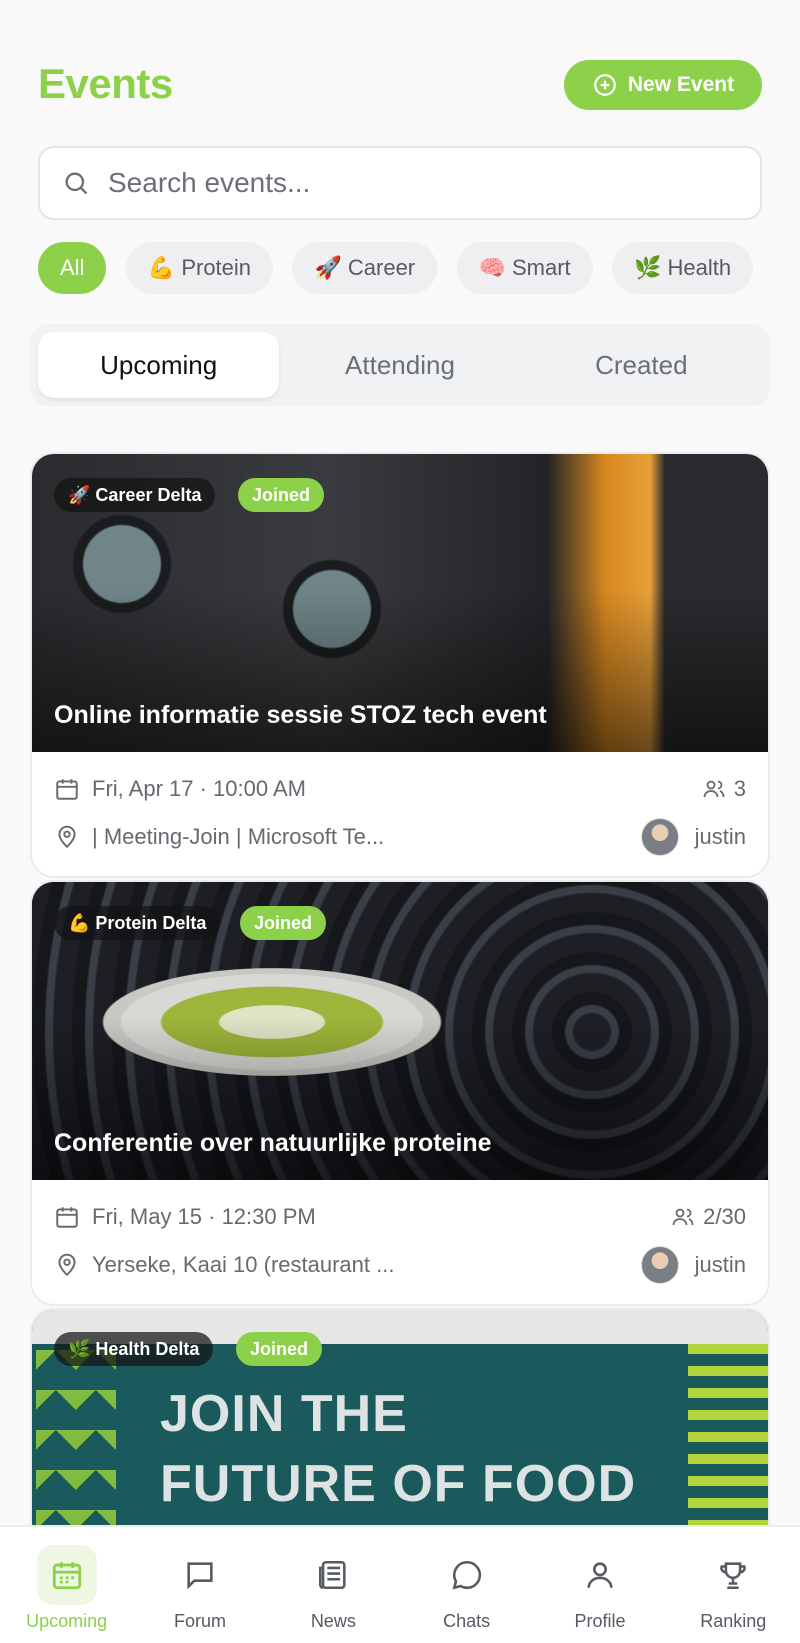  Describe the element at coordinates (600, 1575) in the screenshot. I see `user-icon` at that location.